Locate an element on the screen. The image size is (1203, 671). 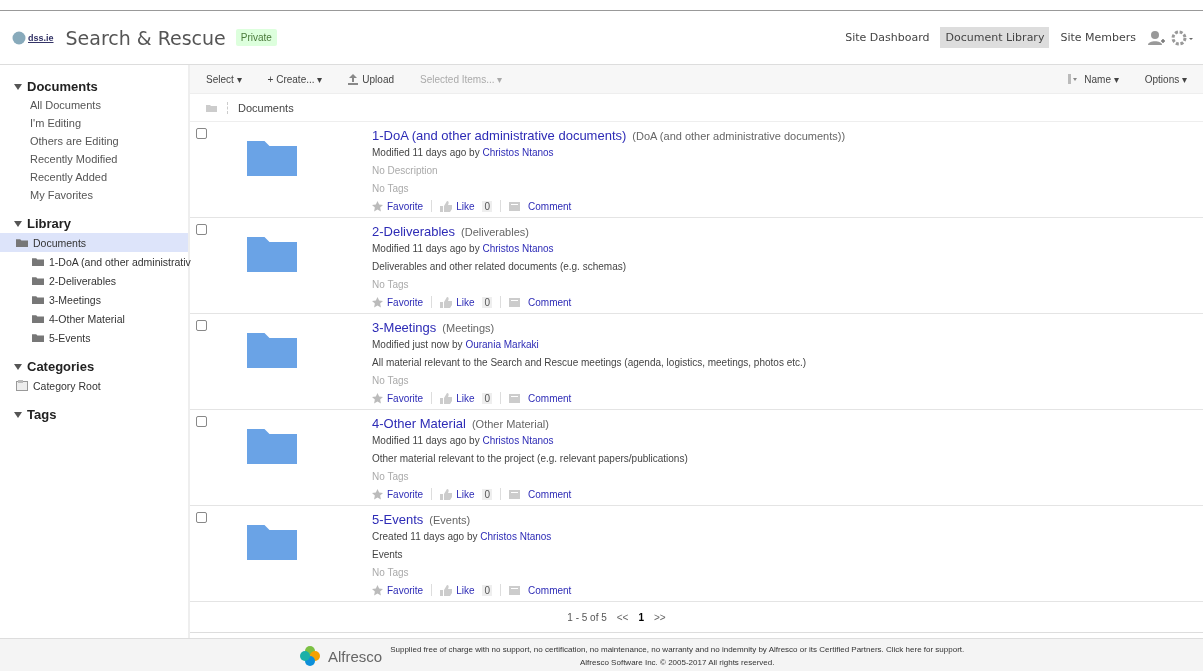
previous-page-link: << is located at coordinates (622, 617).